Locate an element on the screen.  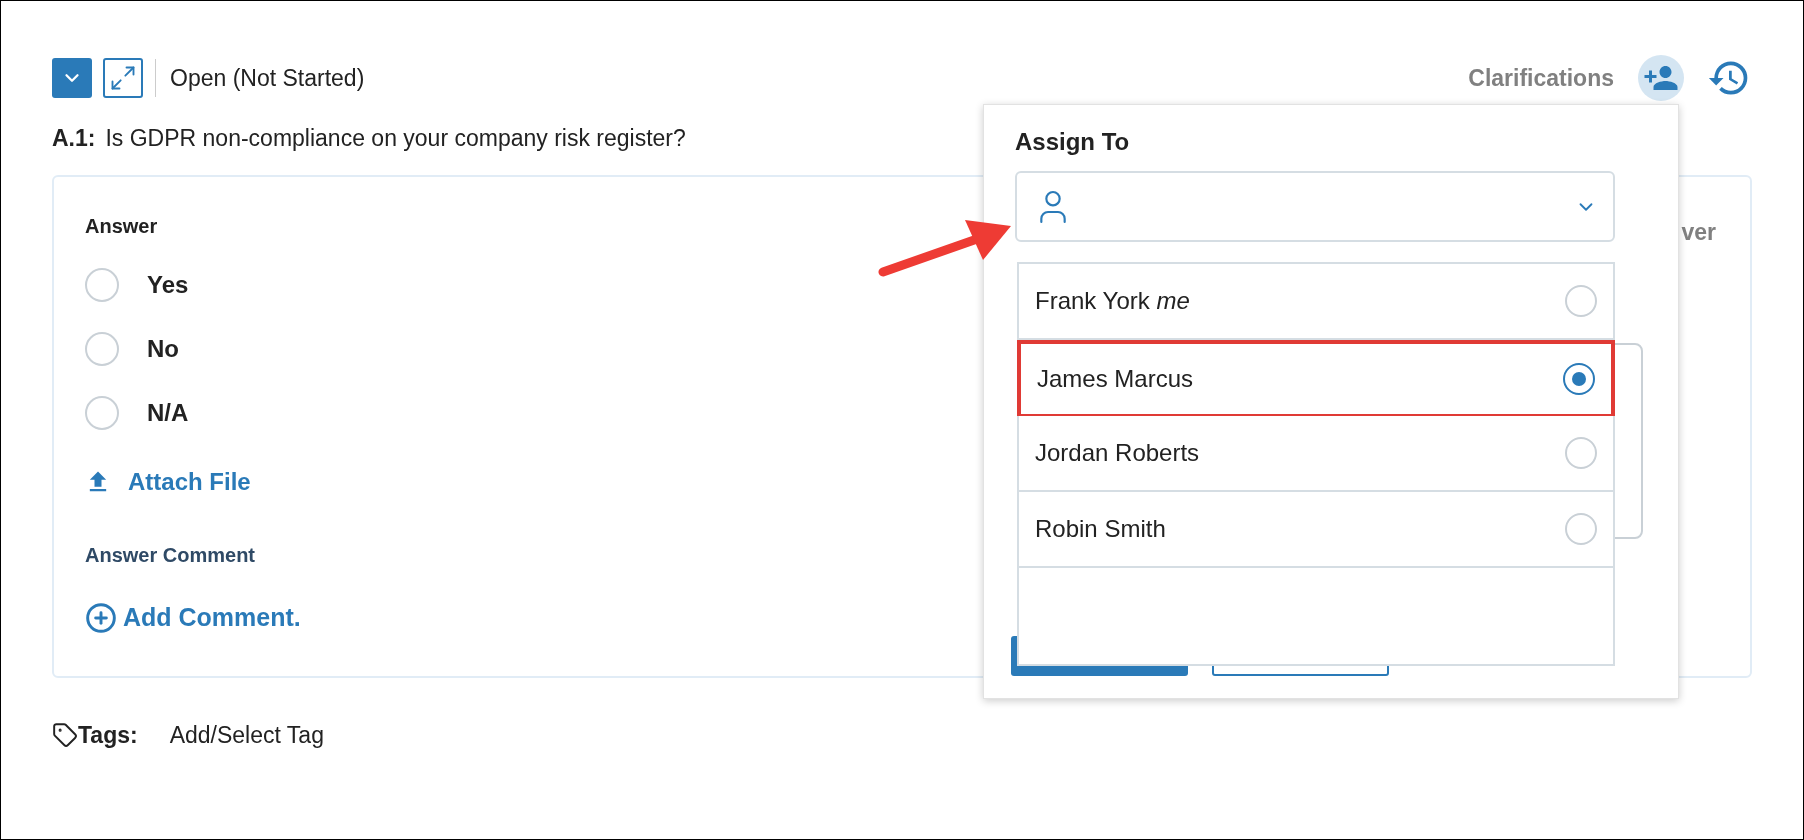
person-name: Jordan Roberts is located at coordinates (1118, 453).